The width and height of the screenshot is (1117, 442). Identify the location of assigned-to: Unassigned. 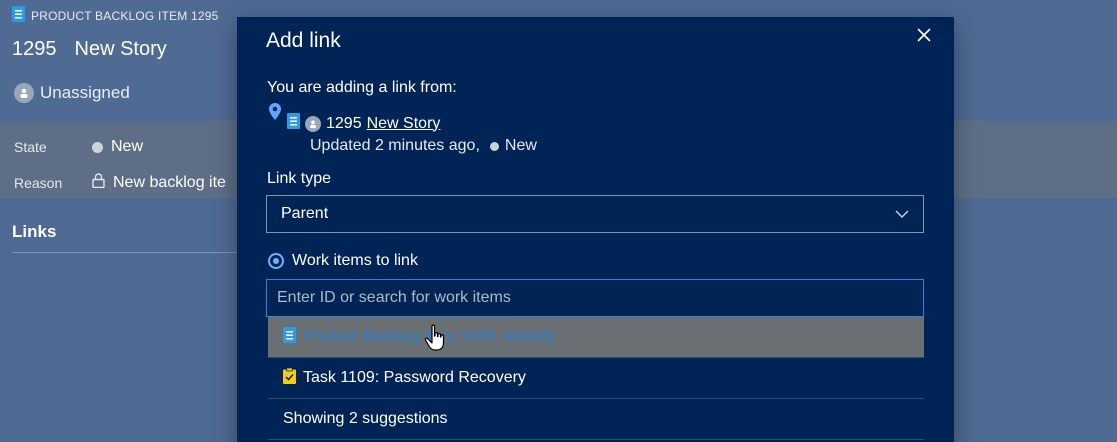
(72, 93).